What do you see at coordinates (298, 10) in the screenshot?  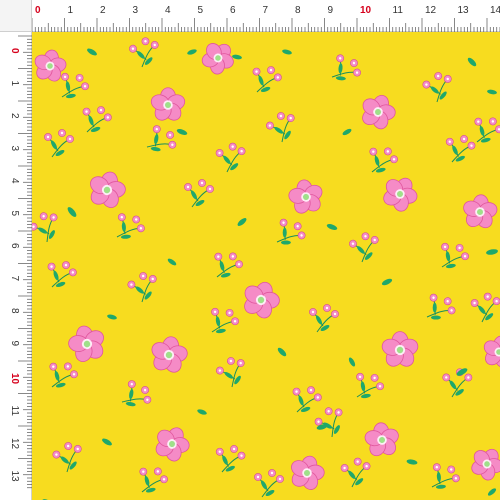 I see `ruler-top-label: 8` at bounding box center [298, 10].